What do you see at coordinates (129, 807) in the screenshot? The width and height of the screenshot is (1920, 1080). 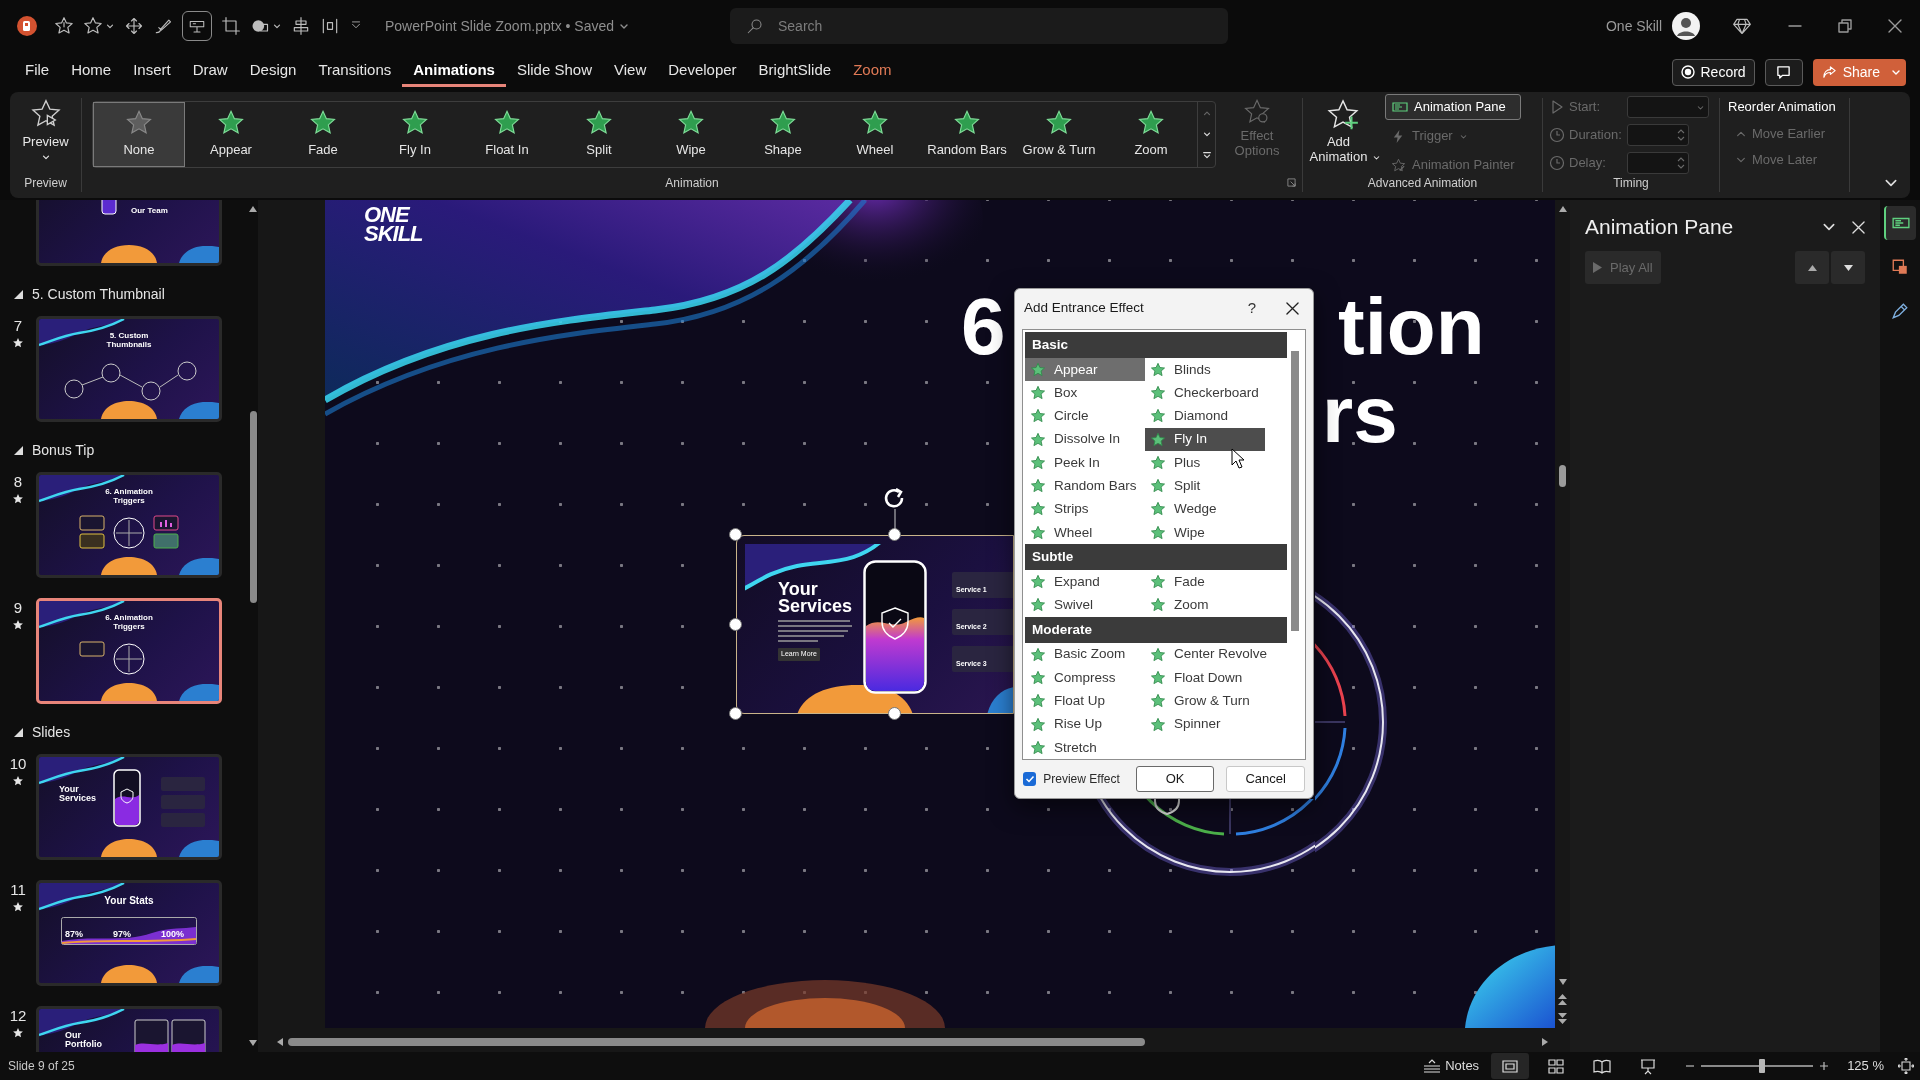 I see `slide-thumbnail: Your Services` at bounding box center [129, 807].